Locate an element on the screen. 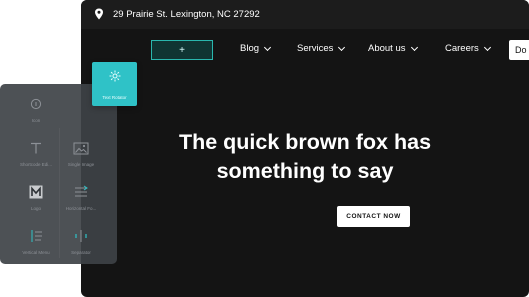 Image resolution: width=529 pixels, height=297 pixels. nav-cta-button: Do is located at coordinates (519, 50).